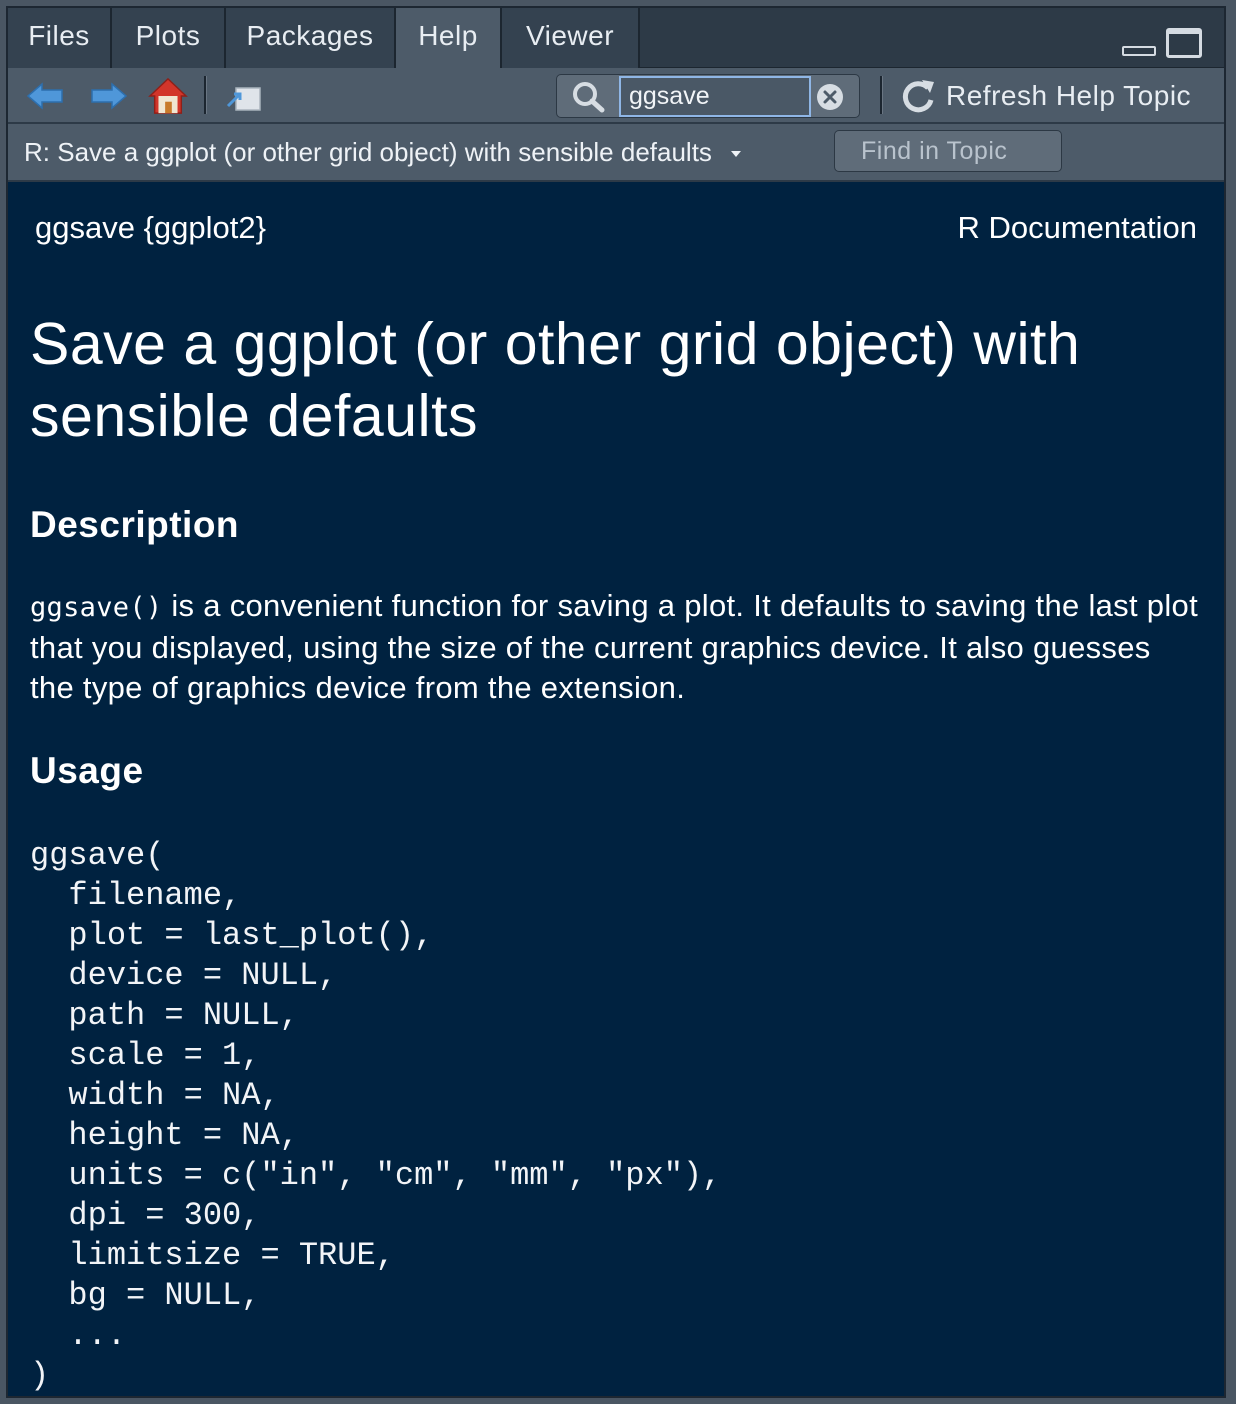 This screenshot has width=1236, height=1404. What do you see at coordinates (168, 96) in the screenshot?
I see `home-icon` at bounding box center [168, 96].